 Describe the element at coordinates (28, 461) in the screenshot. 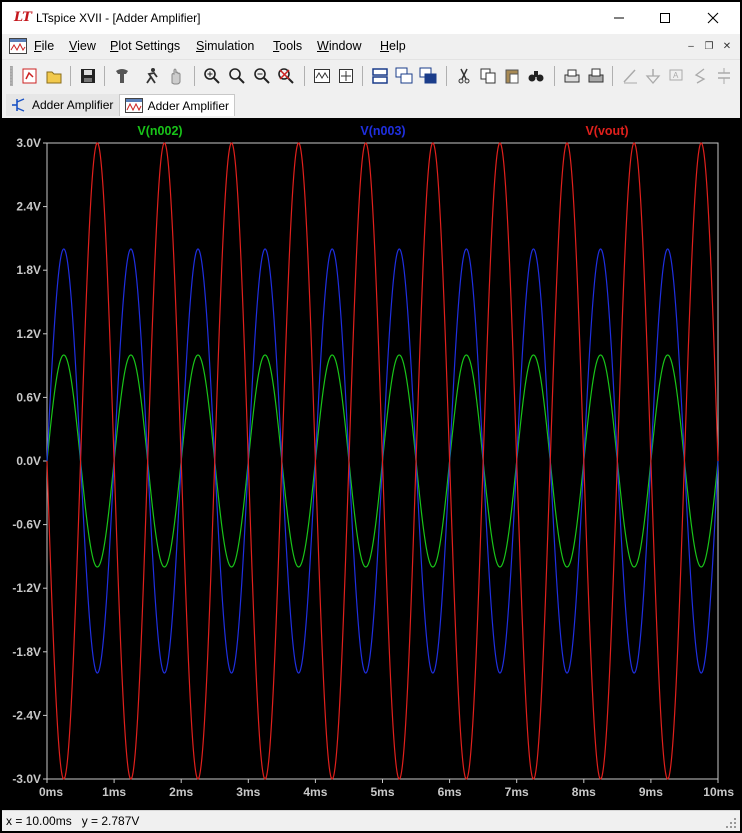

I see `y-tick-label: 0.0V` at that location.